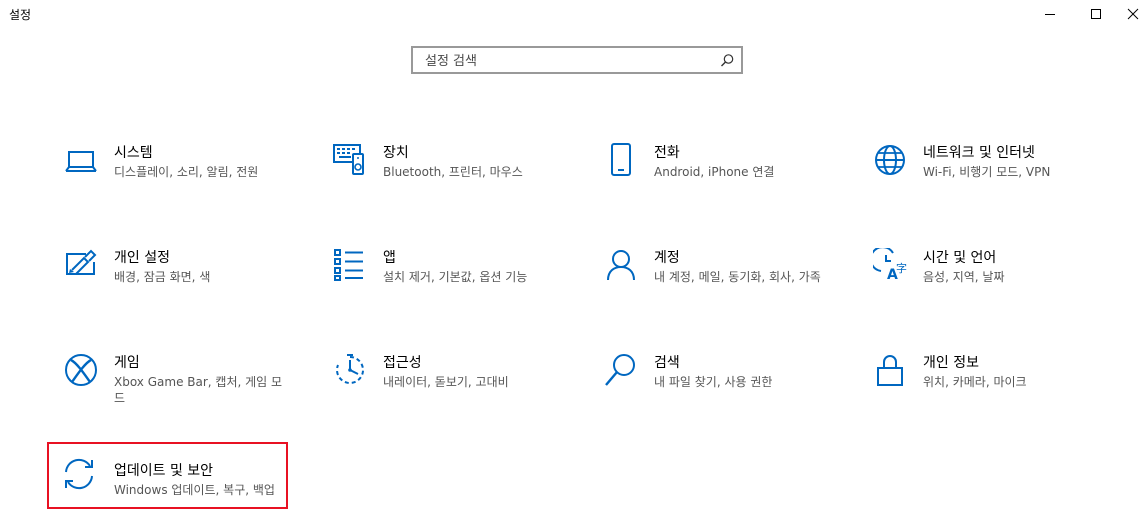 The height and width of the screenshot is (511, 1147). What do you see at coordinates (712, 394) in the screenshot?
I see `tile-search: 검색 내 파일 찾기, 사용 권한` at bounding box center [712, 394].